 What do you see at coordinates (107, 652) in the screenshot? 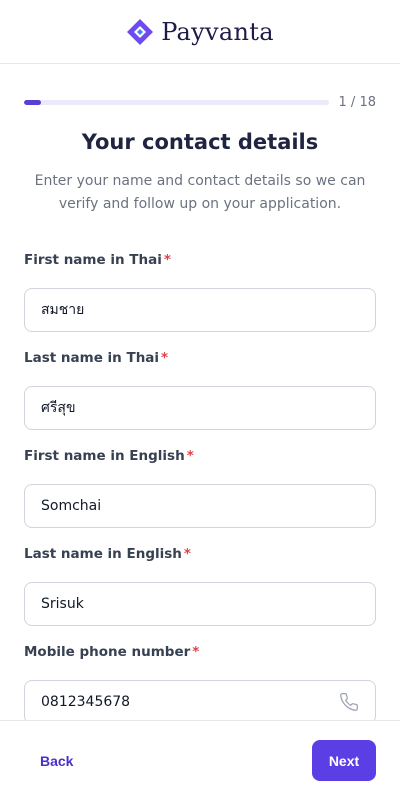
I see `field-label-text: Mobile phone number` at bounding box center [107, 652].